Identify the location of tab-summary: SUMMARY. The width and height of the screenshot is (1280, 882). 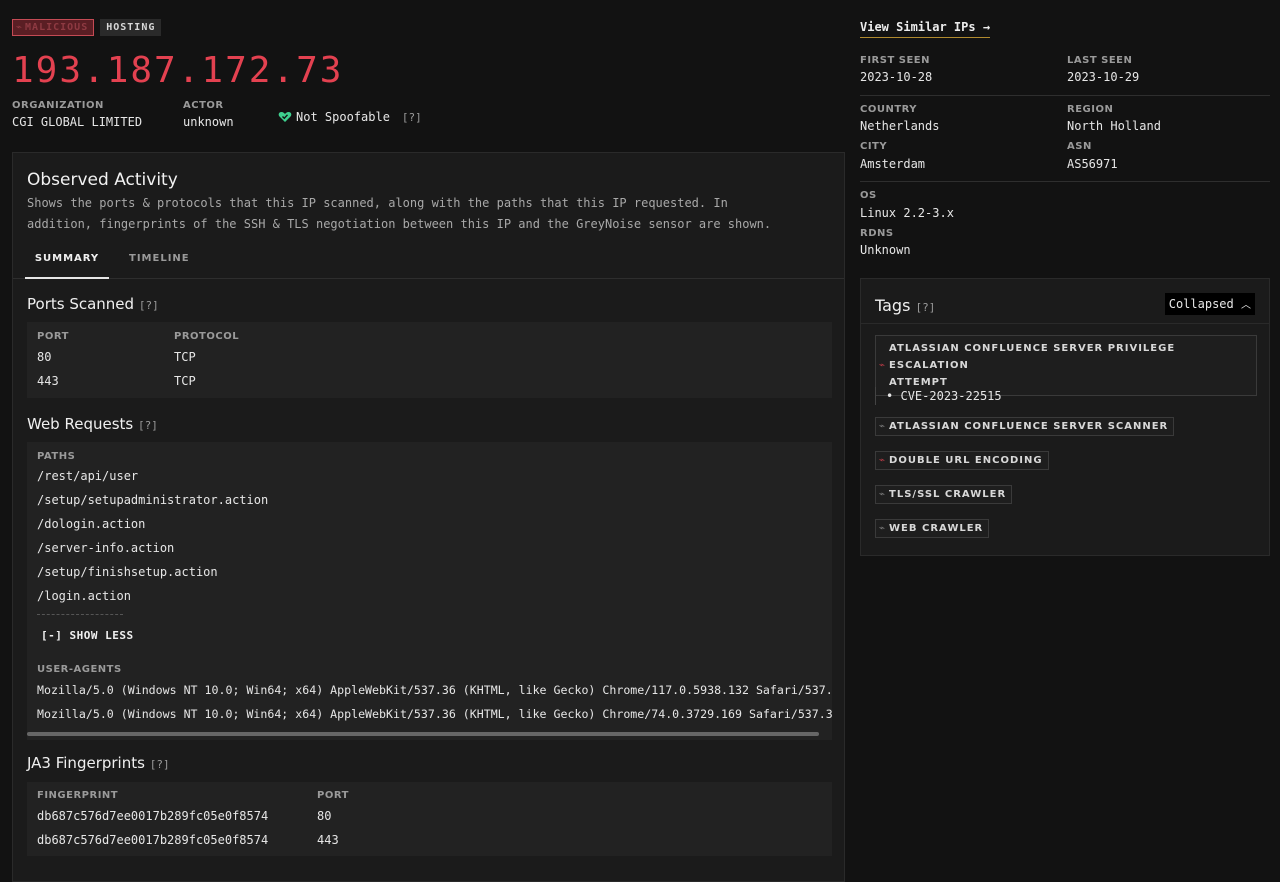
(67, 266).